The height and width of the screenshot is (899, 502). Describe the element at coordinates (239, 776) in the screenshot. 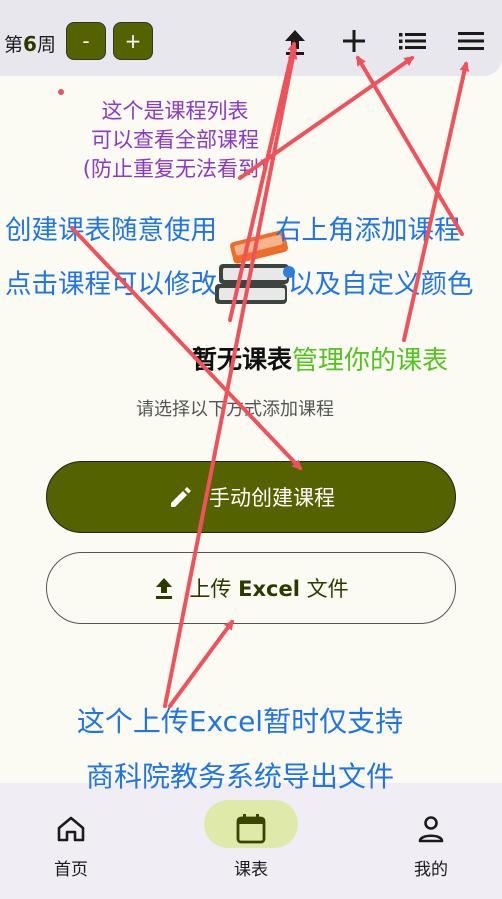

I see `annotation-upload-line2: 商科院教务系统导出文件` at that location.